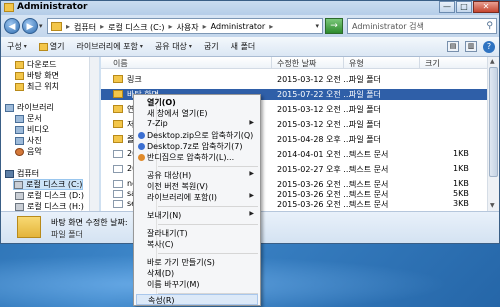  I want to click on nav-item-downloads: 다운로드, so click(35, 64).